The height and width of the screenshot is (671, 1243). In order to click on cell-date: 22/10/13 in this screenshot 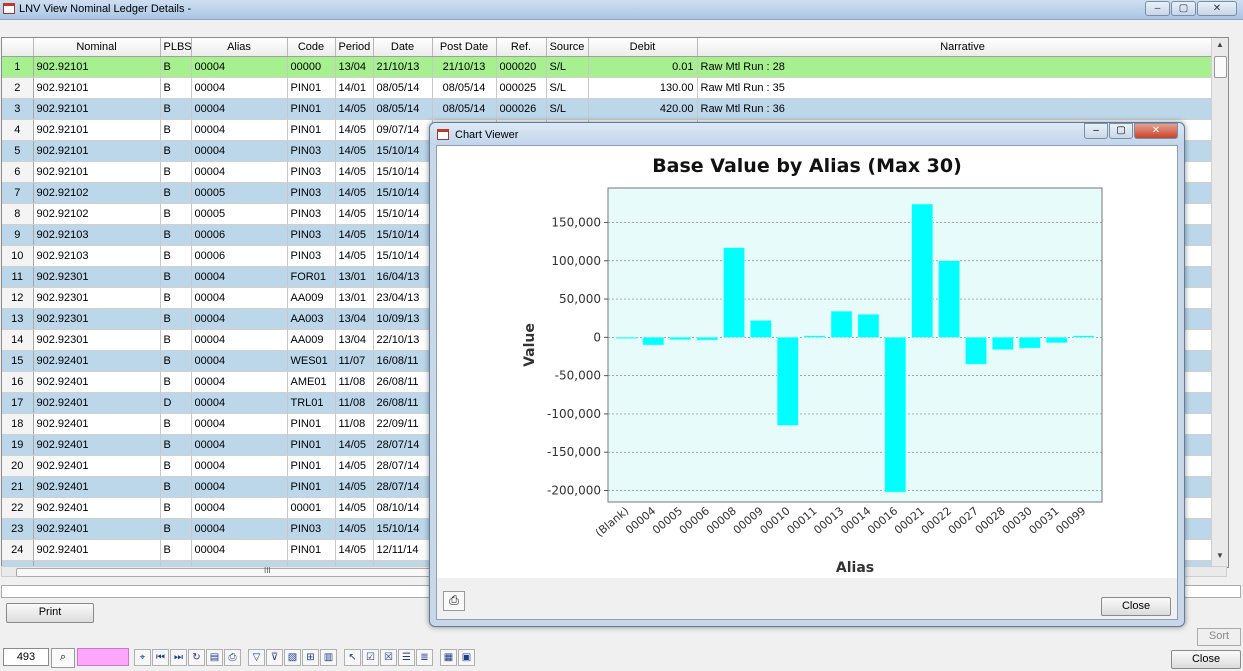, I will do `click(403, 340)`.